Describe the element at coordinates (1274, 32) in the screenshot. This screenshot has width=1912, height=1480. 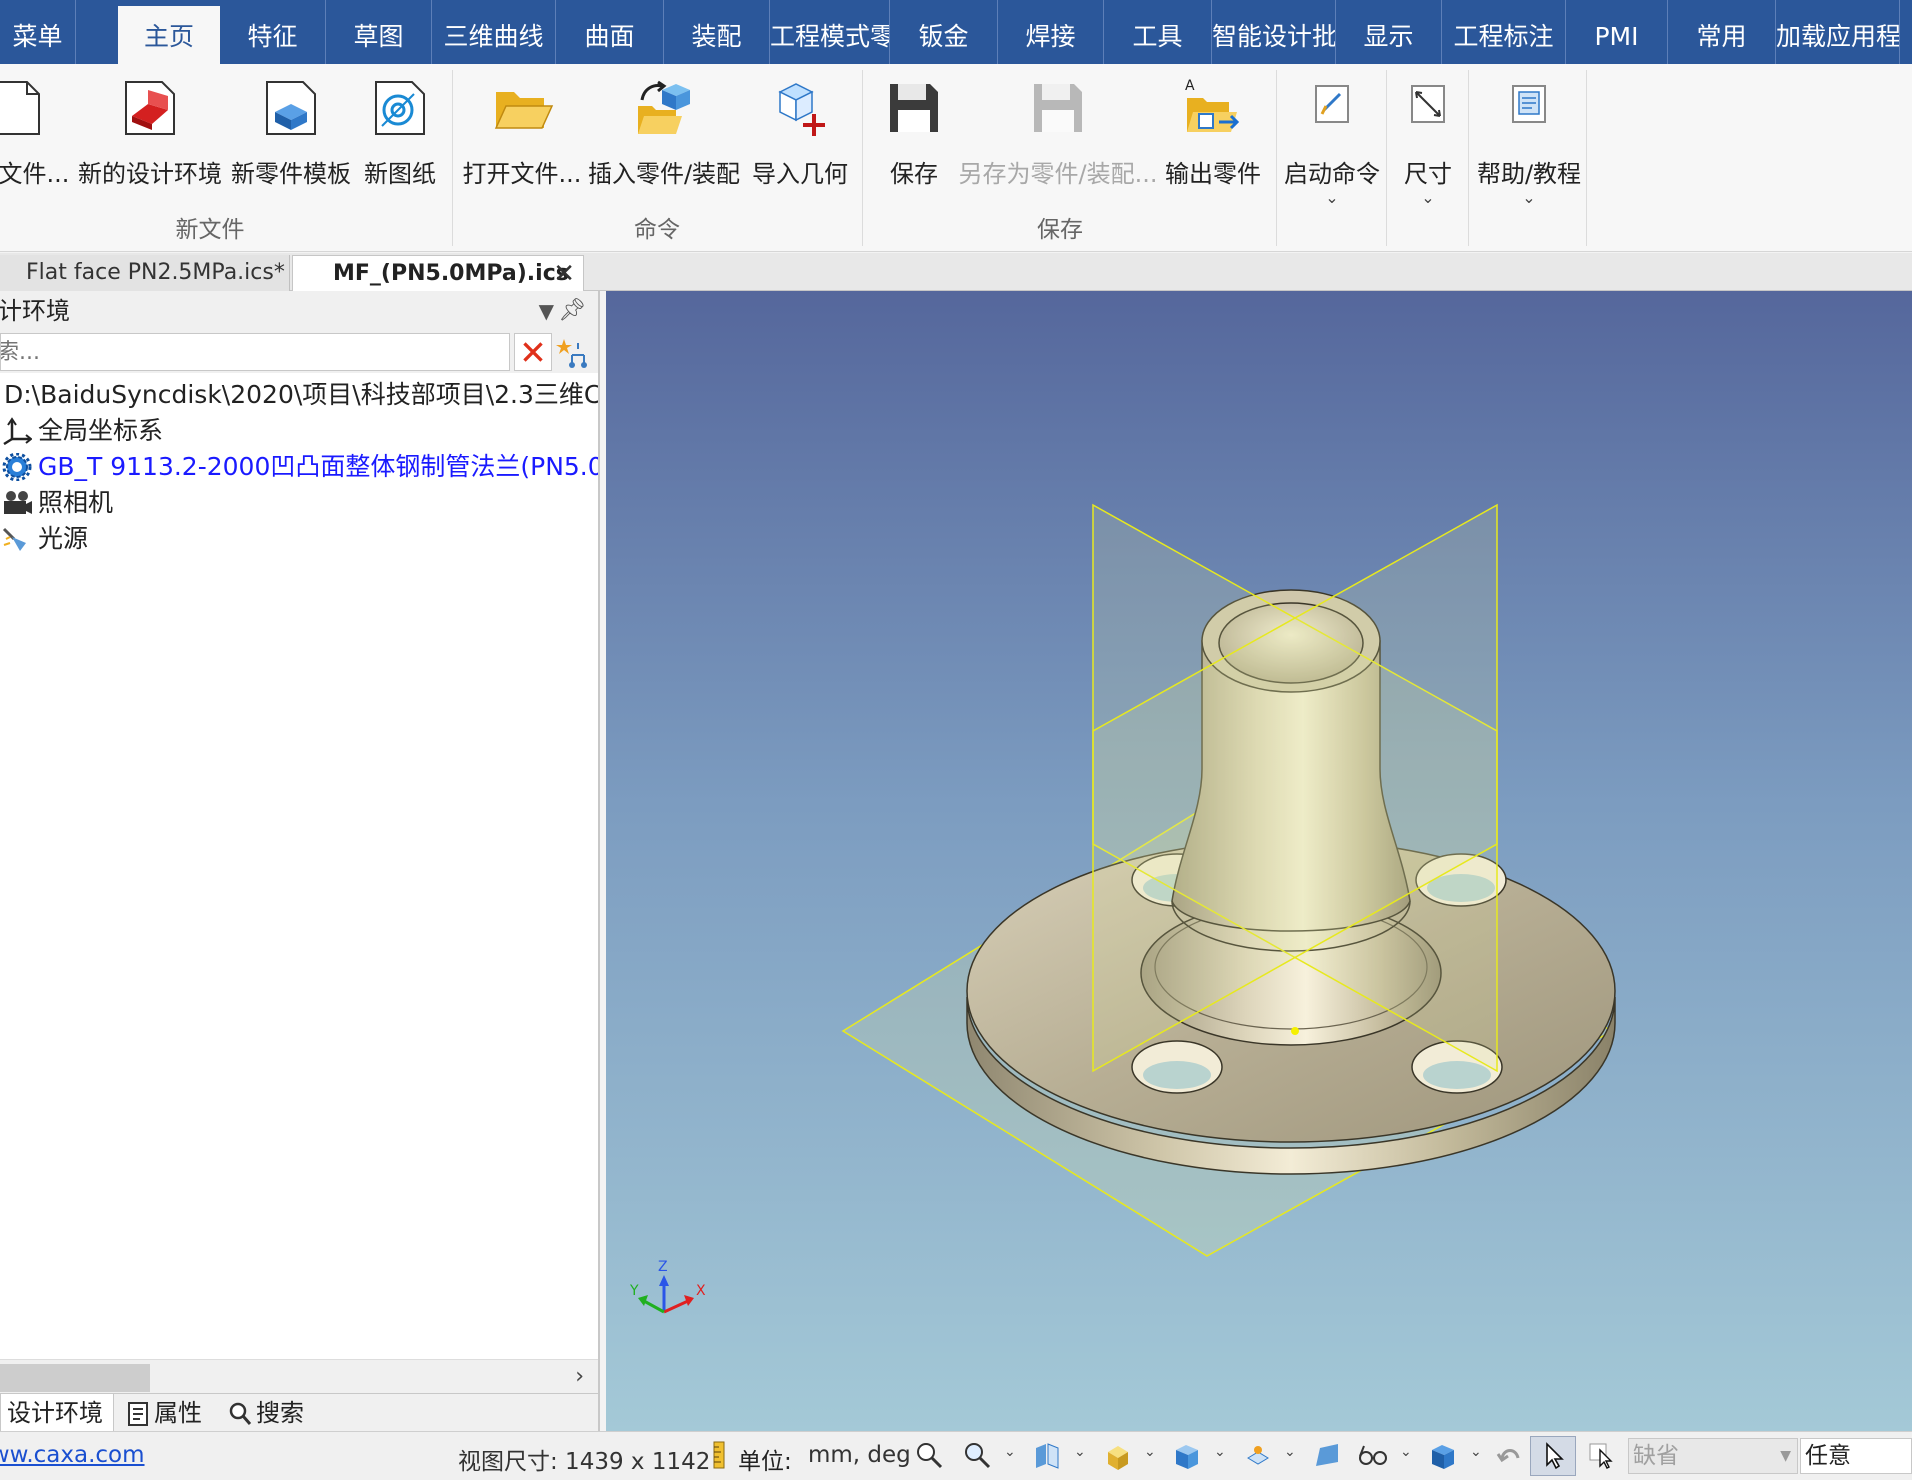
I see `tab-smart-design: 智能设计批` at that location.